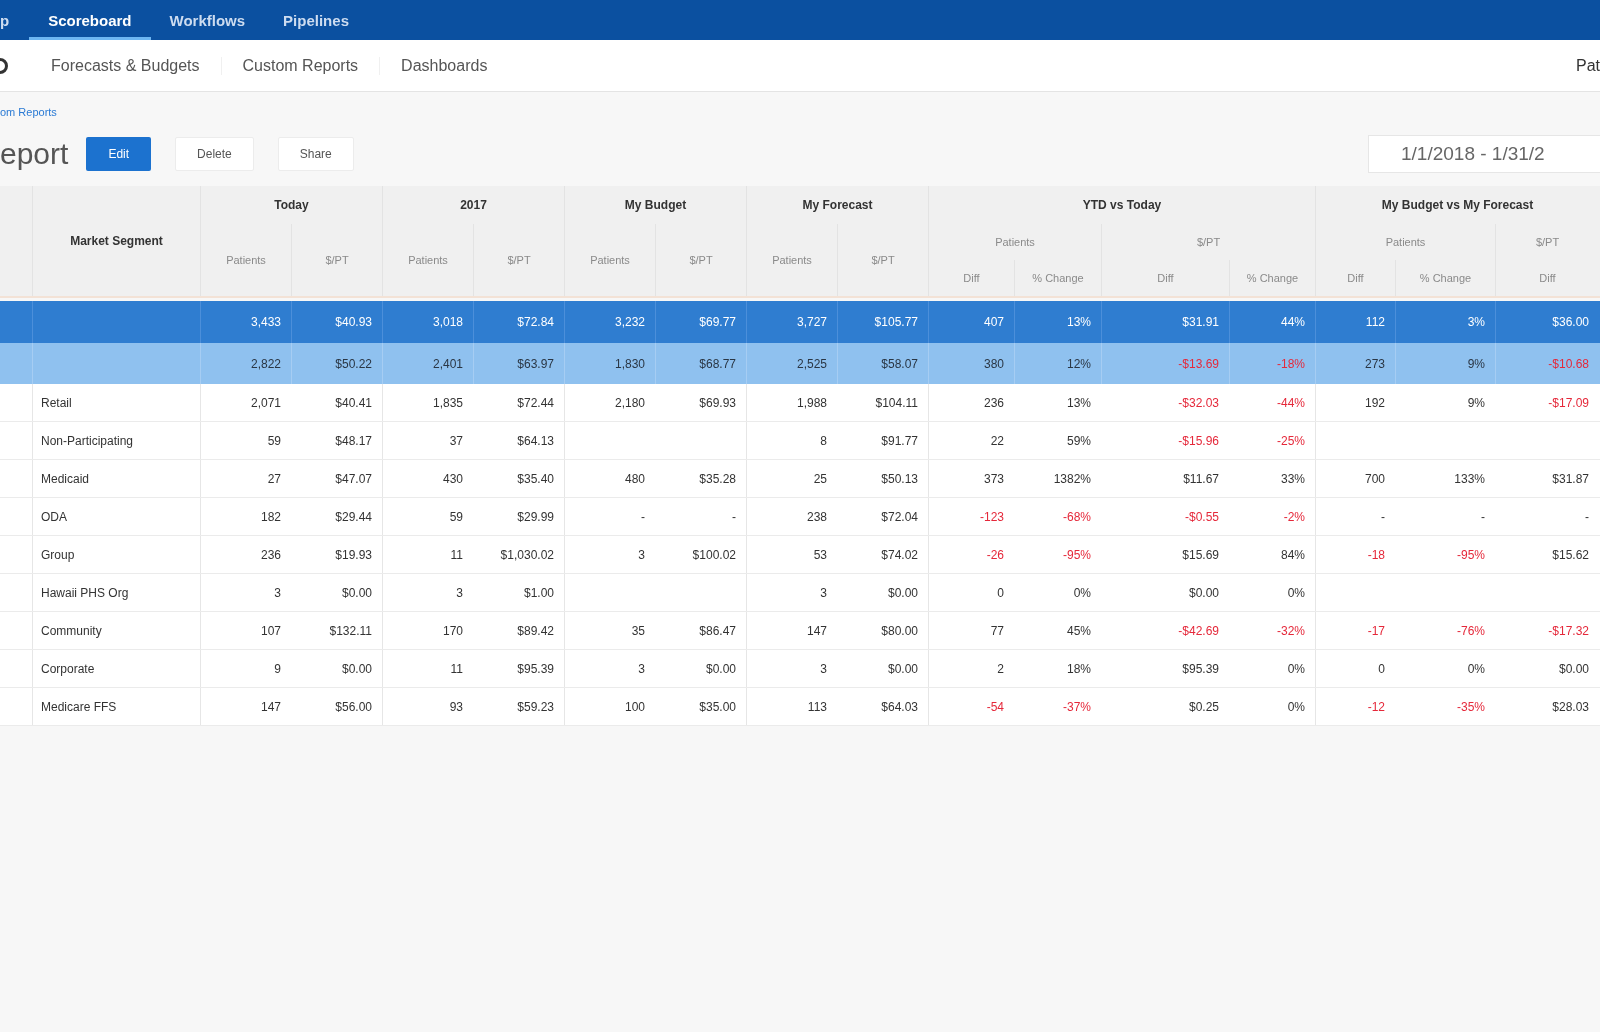 The image size is (1600, 1032). Describe the element at coordinates (315, 154) in the screenshot. I see `action-button: Share` at that location.